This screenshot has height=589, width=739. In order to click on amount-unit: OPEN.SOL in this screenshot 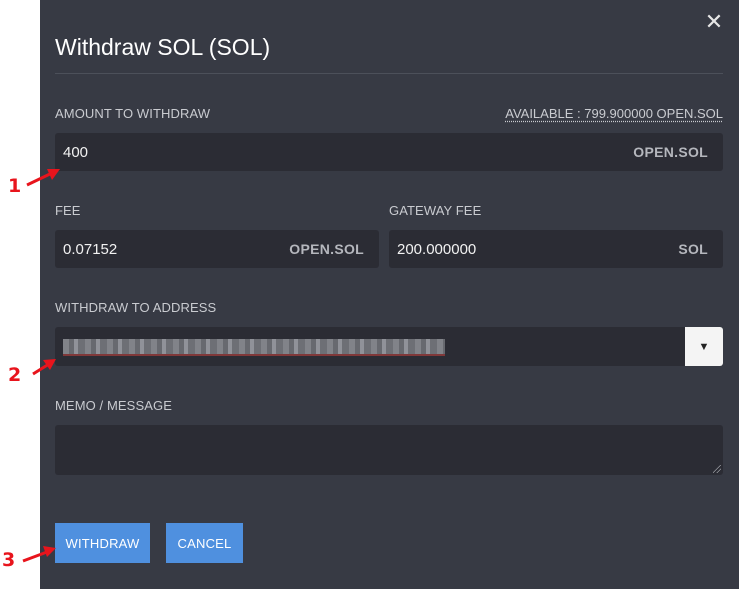, I will do `click(670, 152)`.